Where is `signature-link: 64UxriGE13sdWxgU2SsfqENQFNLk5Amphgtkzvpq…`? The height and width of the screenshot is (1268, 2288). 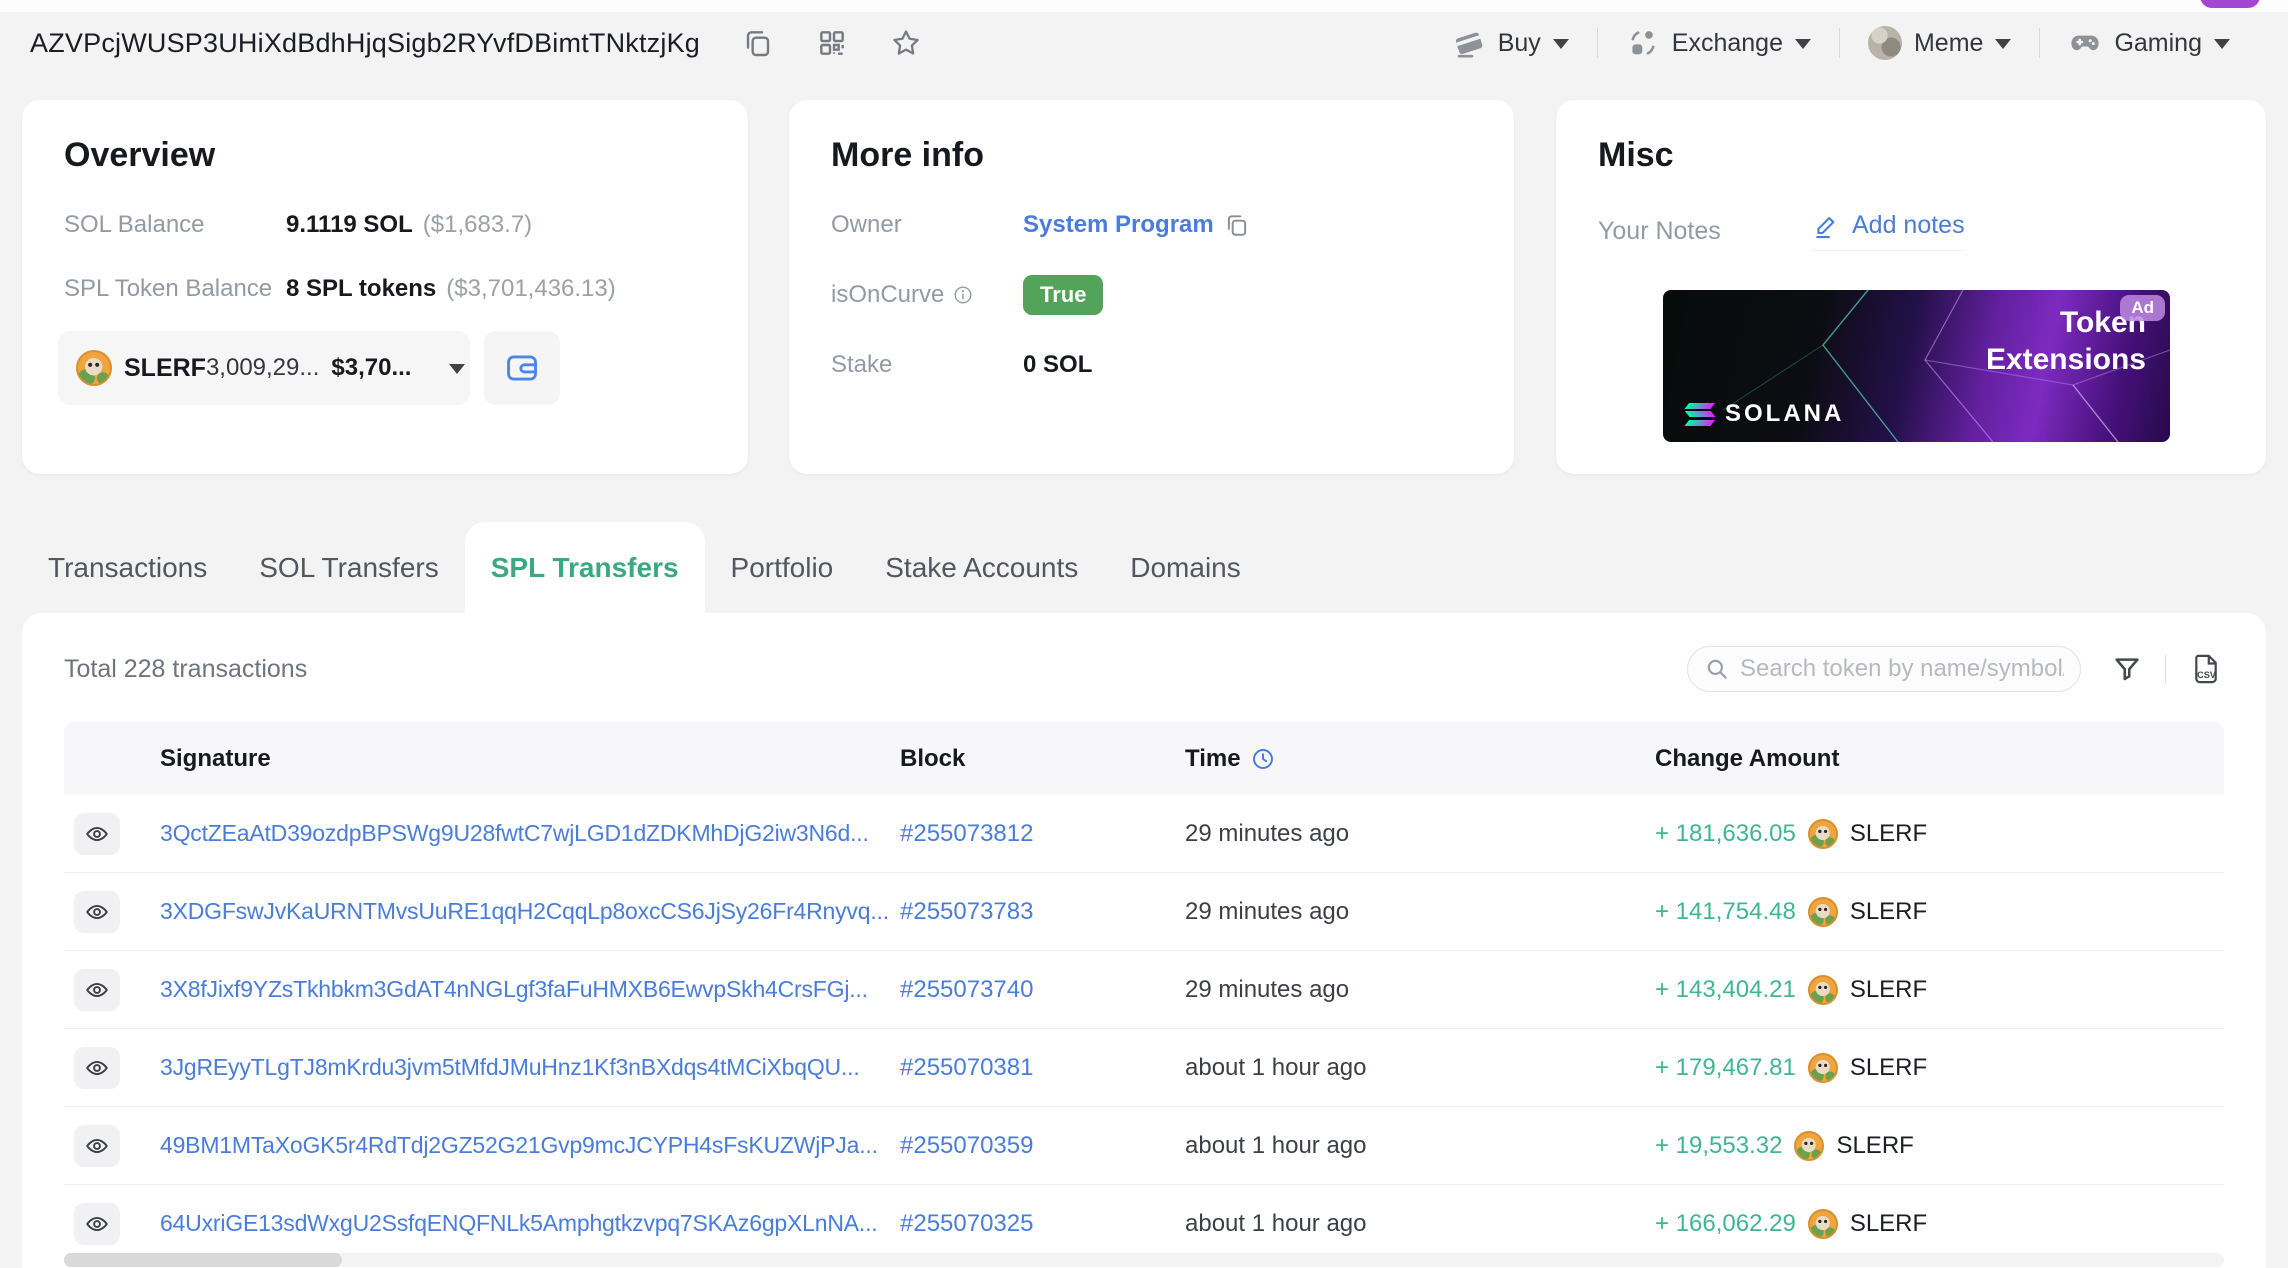 signature-link: 64UxriGE13sdWxgU2SsfqENQFNLk5Amphgtkzvpq… is located at coordinates (530, 1223).